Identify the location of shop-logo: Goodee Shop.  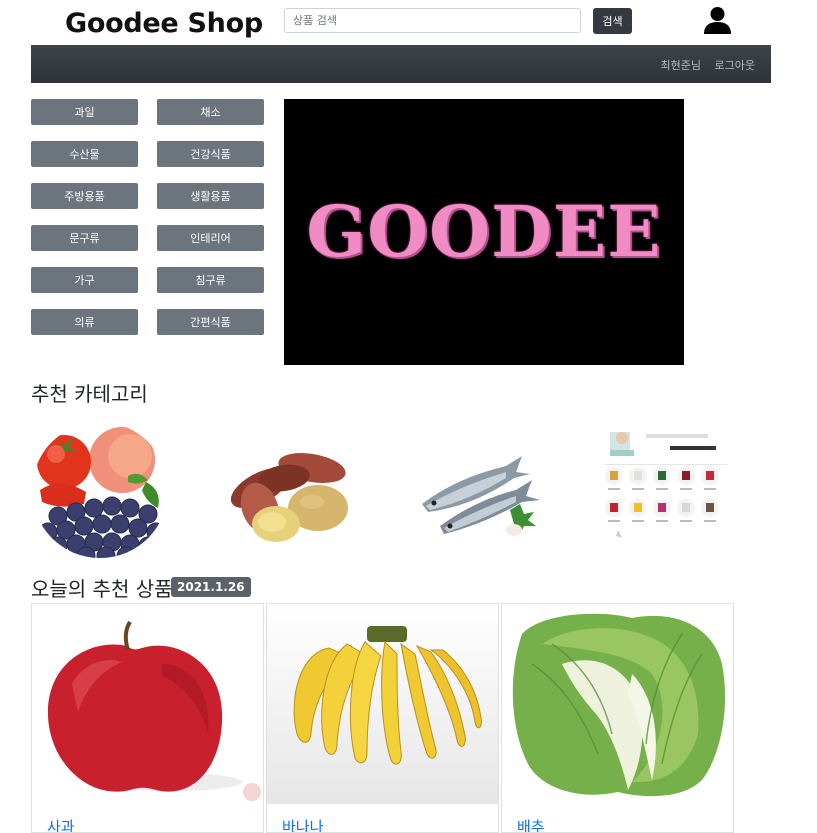
(164, 23).